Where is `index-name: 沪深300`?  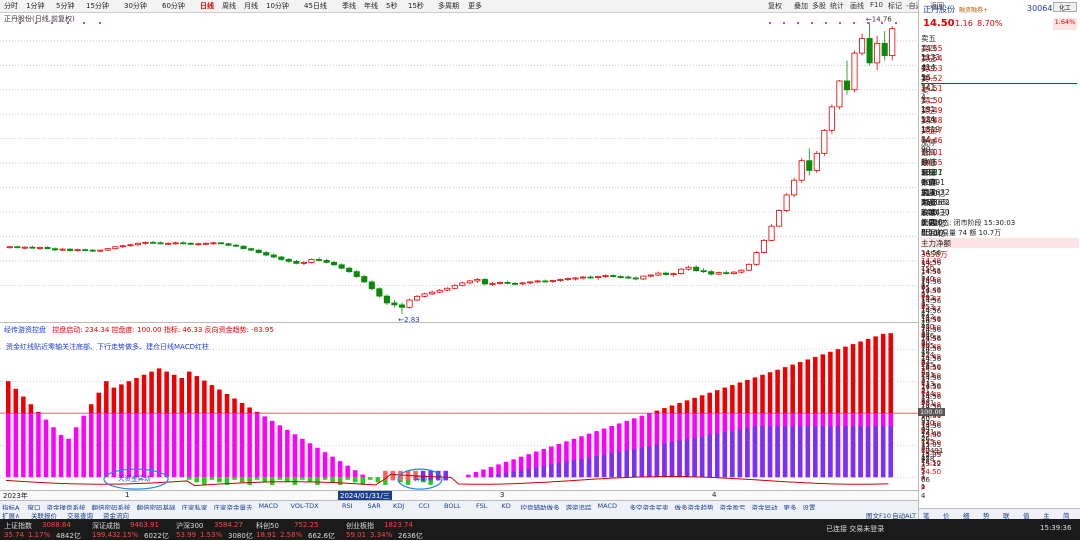
index-name: 沪深300 is located at coordinates (189, 526).